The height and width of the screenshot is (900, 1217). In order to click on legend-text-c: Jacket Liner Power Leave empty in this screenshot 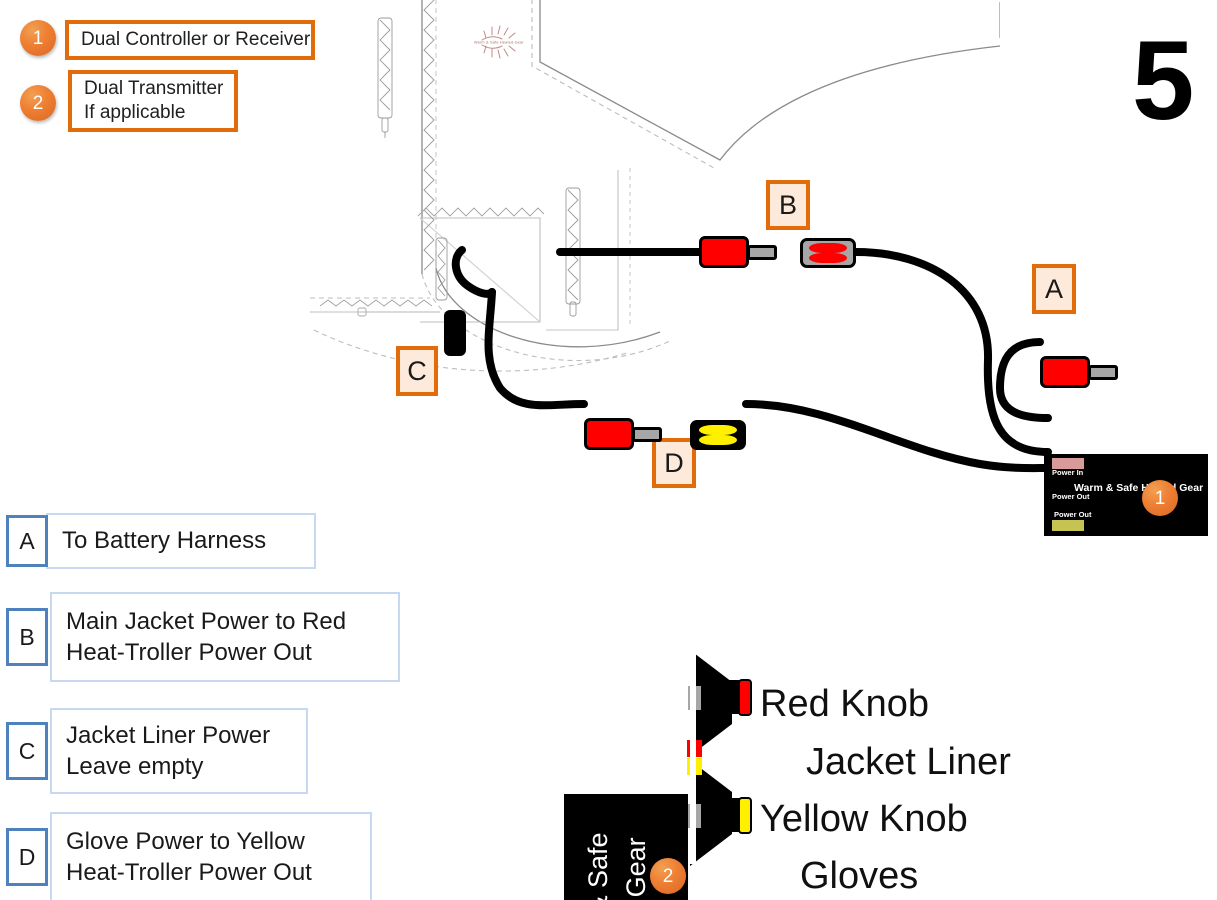, I will do `click(179, 751)`.